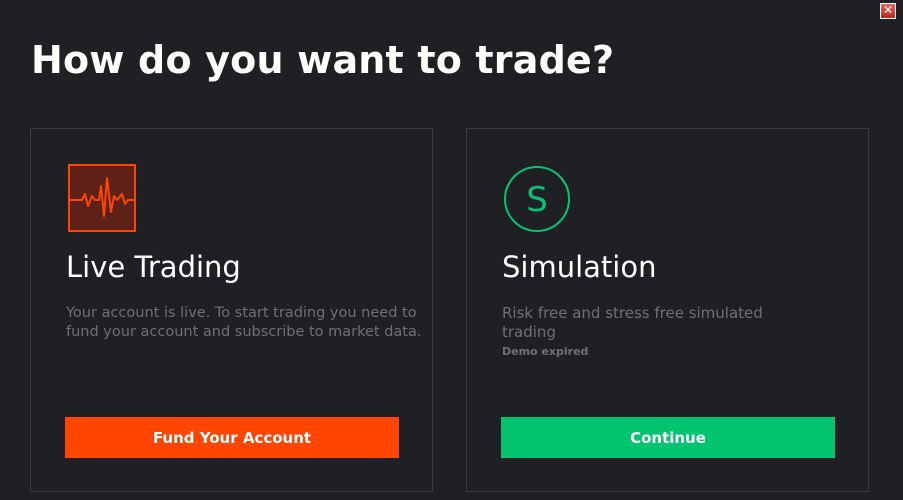  What do you see at coordinates (545, 351) in the screenshot?
I see `demo-status-note: Demo expired` at bounding box center [545, 351].